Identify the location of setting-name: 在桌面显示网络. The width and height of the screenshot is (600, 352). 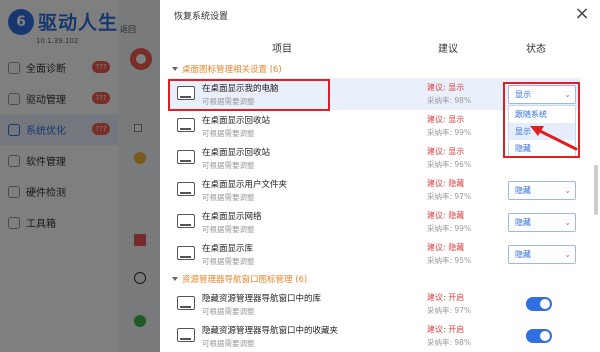
(232, 217).